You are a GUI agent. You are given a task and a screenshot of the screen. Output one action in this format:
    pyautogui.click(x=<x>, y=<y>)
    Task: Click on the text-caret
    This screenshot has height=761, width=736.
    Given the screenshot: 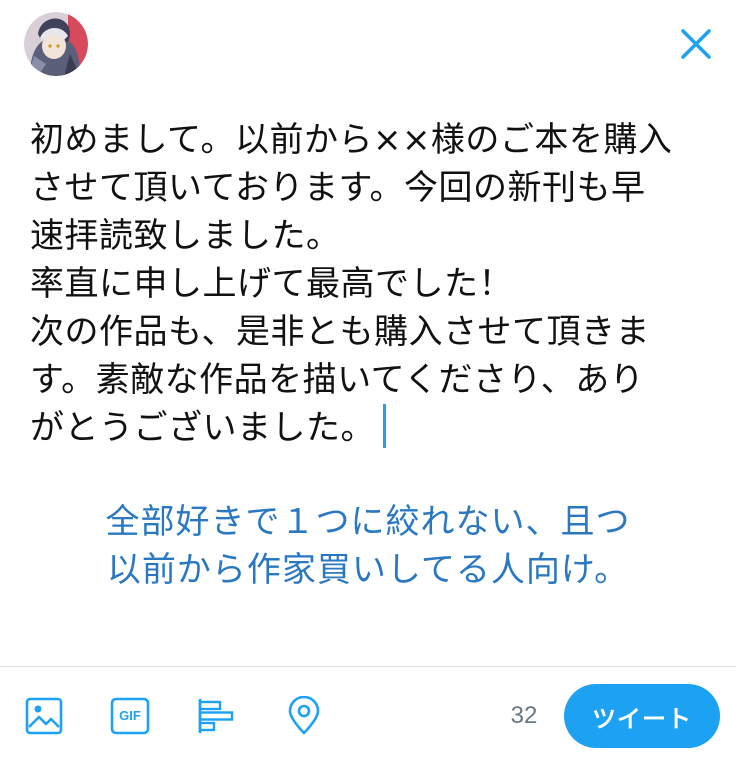 What is the action you would take?
    pyautogui.click(x=384, y=426)
    